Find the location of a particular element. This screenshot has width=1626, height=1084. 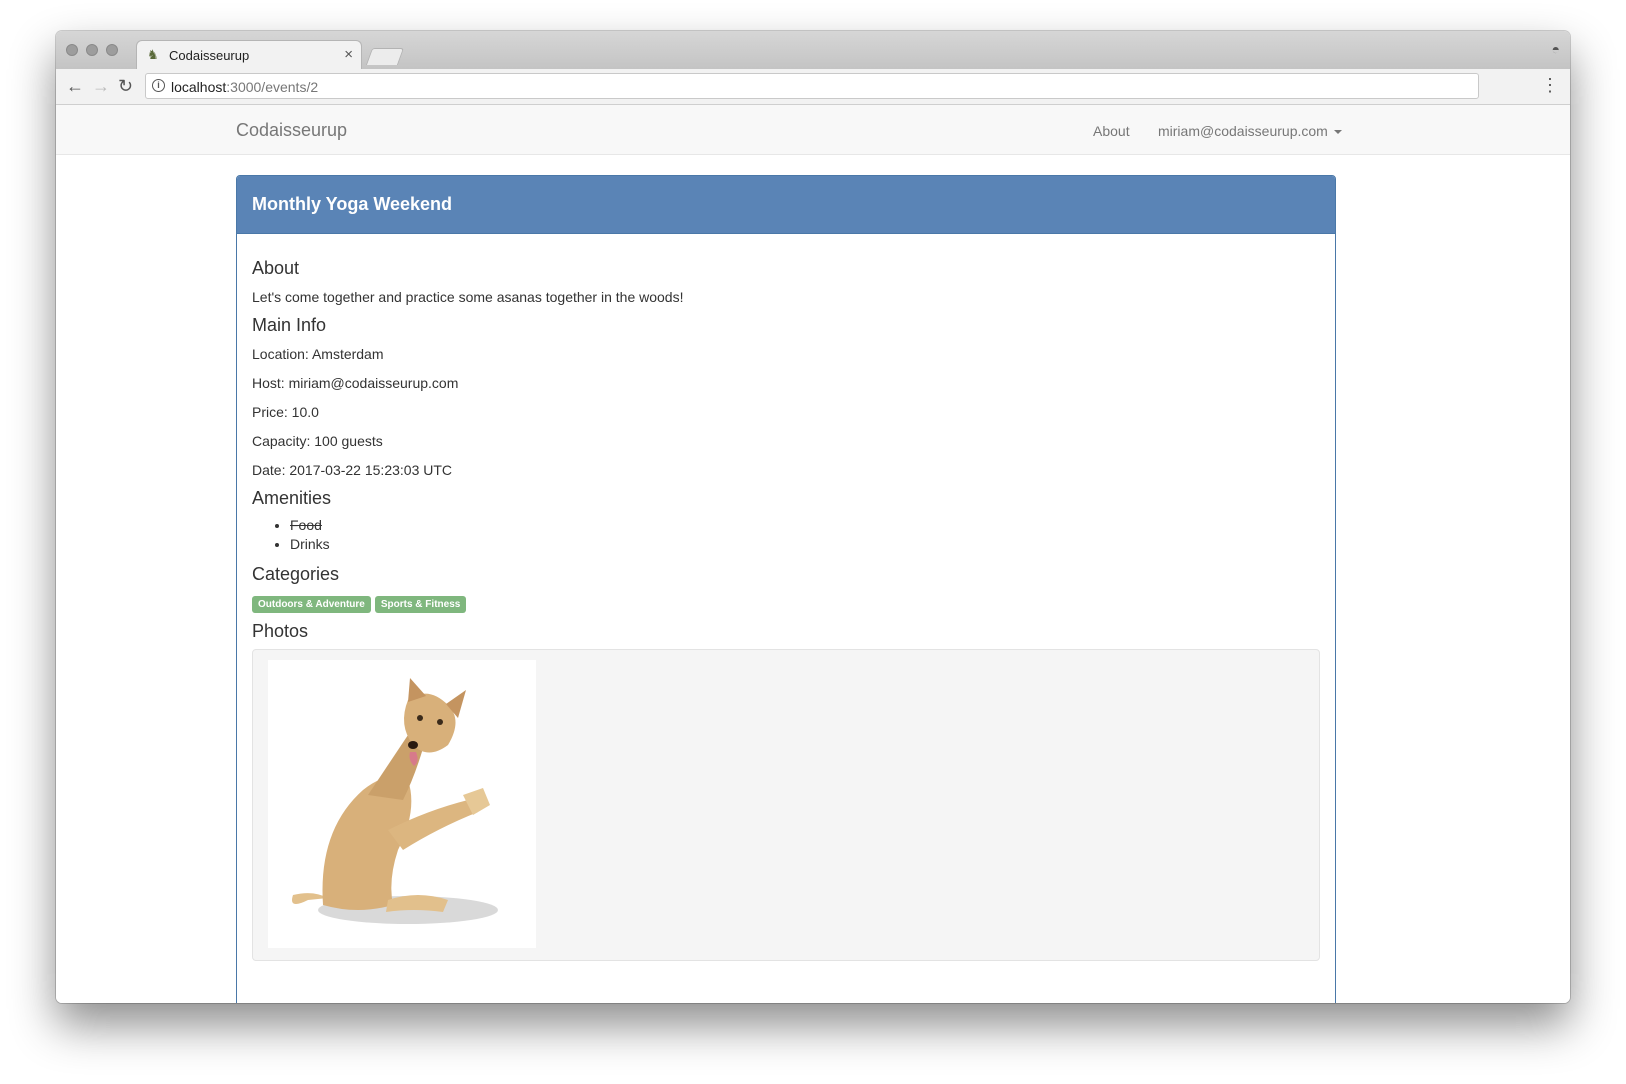

reload-icon: ↻ is located at coordinates (125, 86).